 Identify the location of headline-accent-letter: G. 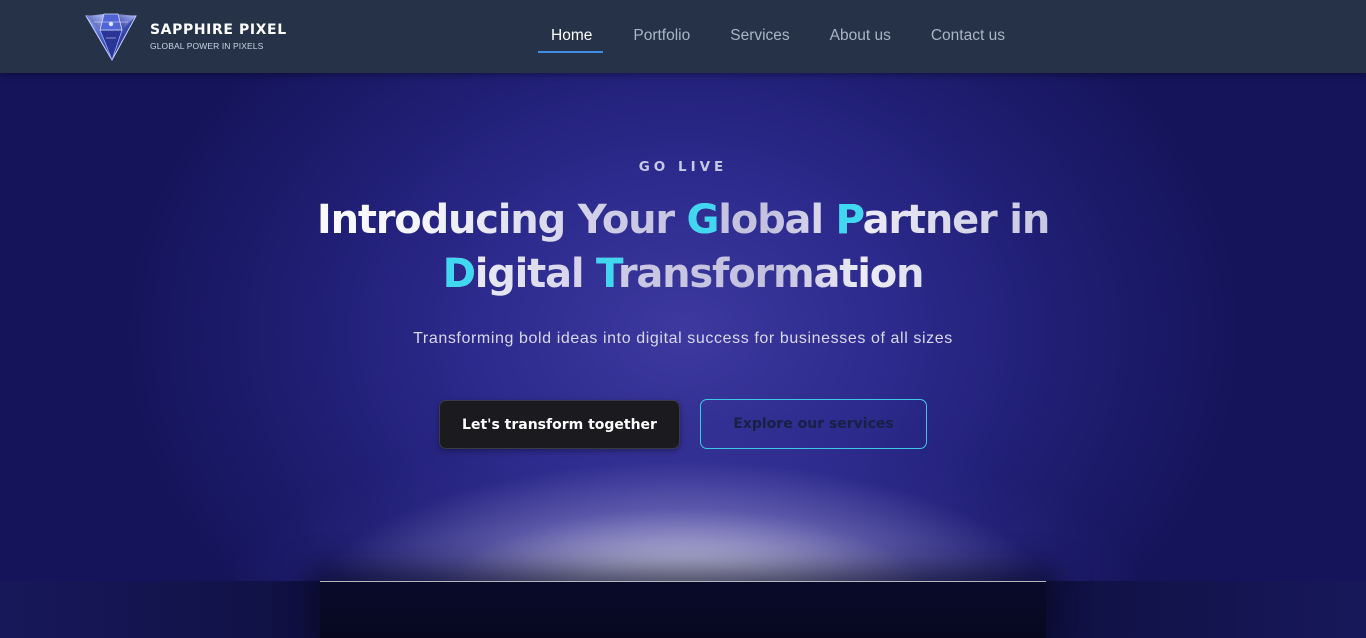
(703, 220).